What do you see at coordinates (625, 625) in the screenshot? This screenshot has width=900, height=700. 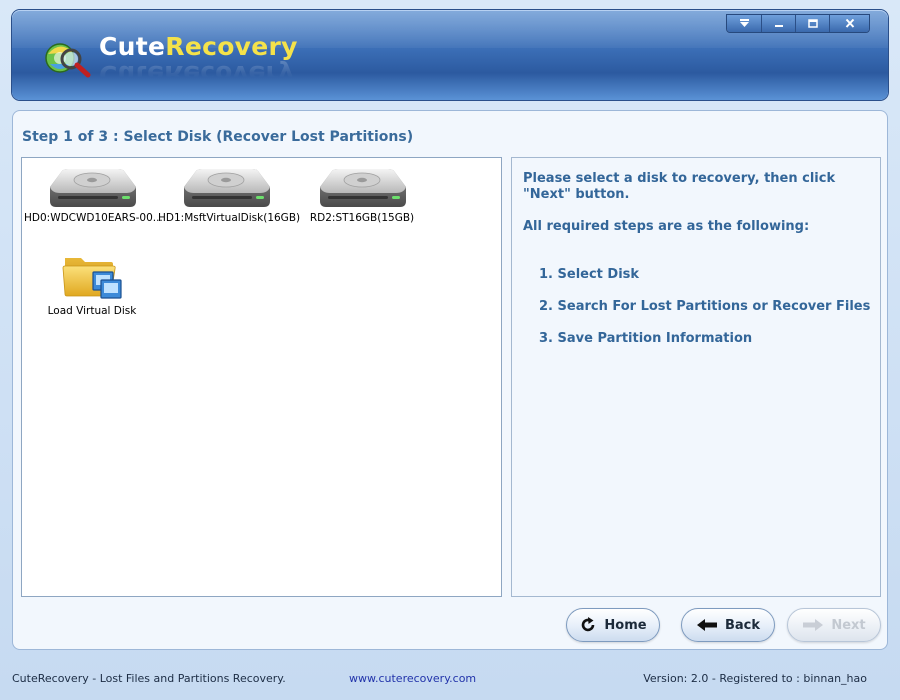 I see `home-button-label: Home` at bounding box center [625, 625].